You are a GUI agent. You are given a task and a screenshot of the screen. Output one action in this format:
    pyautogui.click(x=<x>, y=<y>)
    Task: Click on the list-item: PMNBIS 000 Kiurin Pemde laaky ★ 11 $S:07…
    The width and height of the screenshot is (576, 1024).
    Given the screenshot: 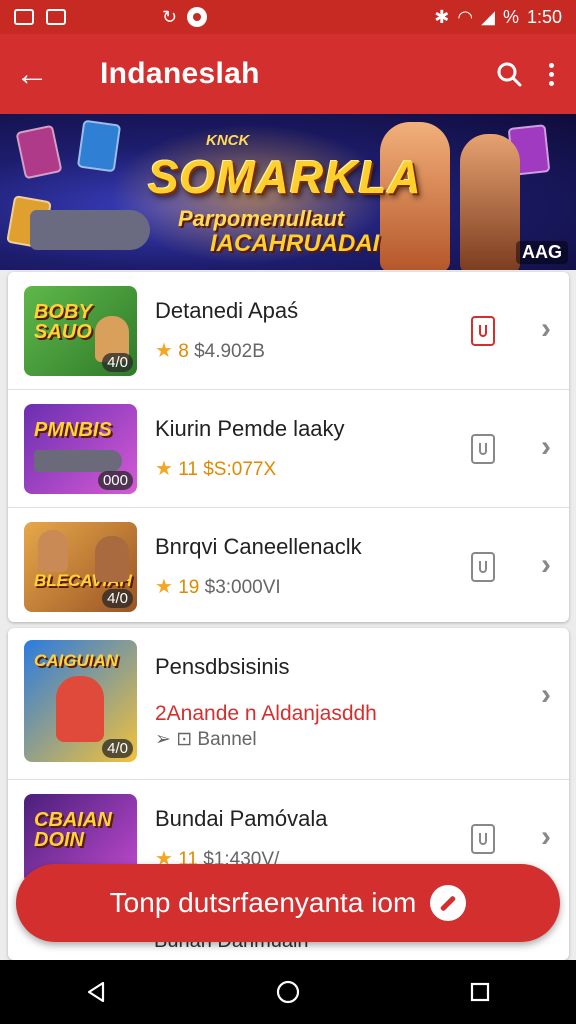 What is the action you would take?
    pyautogui.click(x=288, y=449)
    